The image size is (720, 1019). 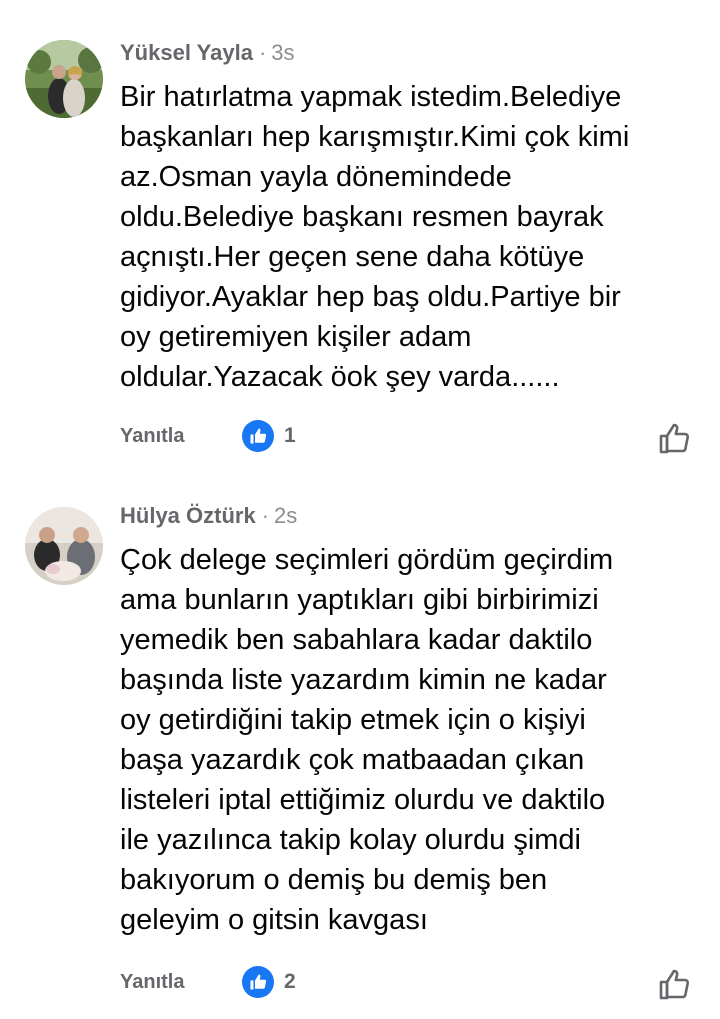 I want to click on comment-actions: Yanıtla 2, so click(x=415, y=985).